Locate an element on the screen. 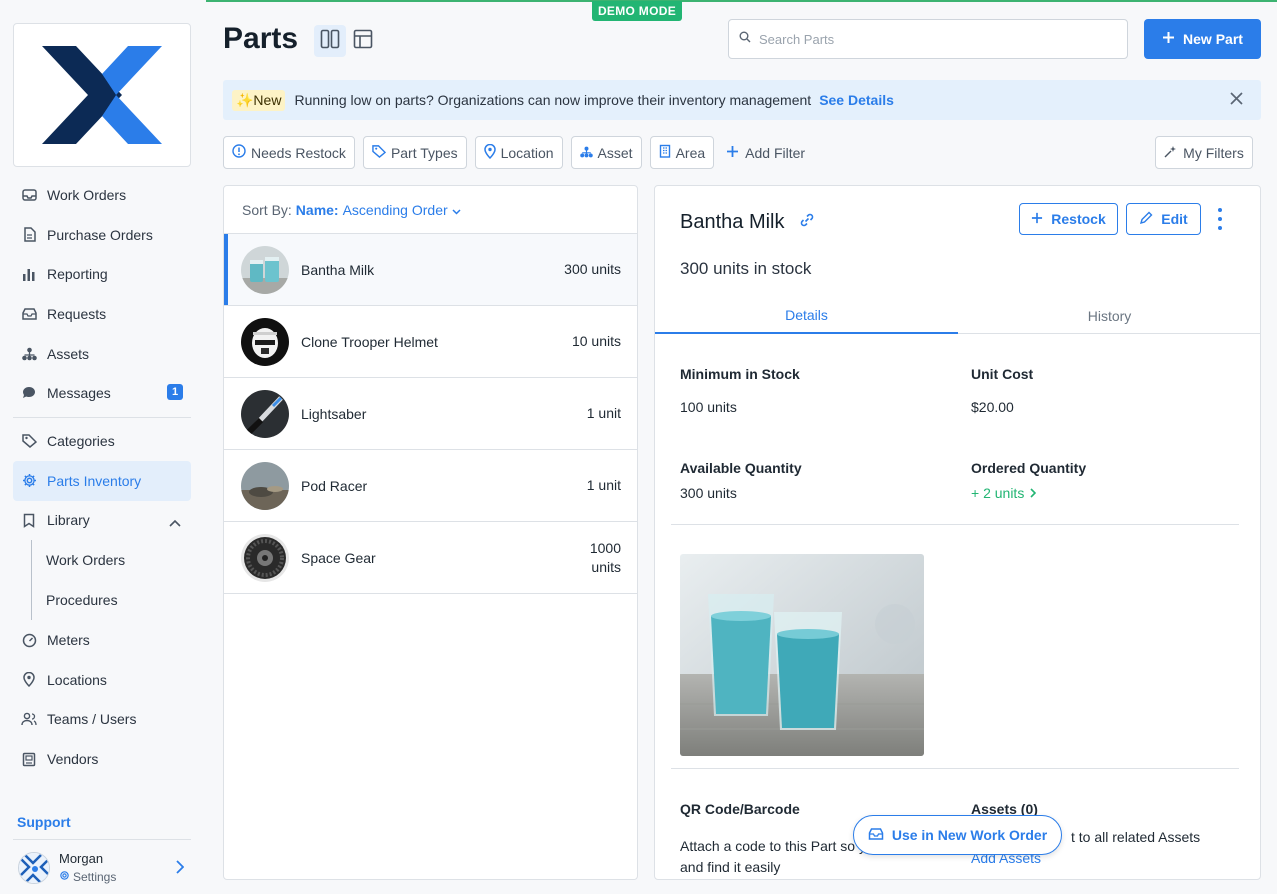  chevron-down-icon is located at coordinates (456, 210).